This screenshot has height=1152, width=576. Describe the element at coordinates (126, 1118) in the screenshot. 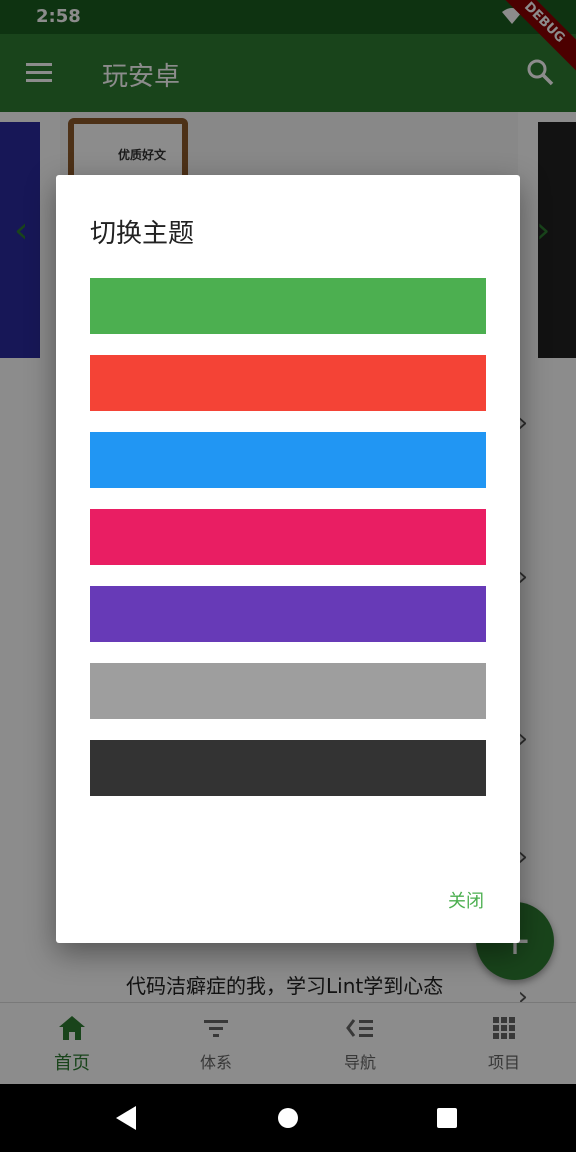

I see `back-icon` at that location.